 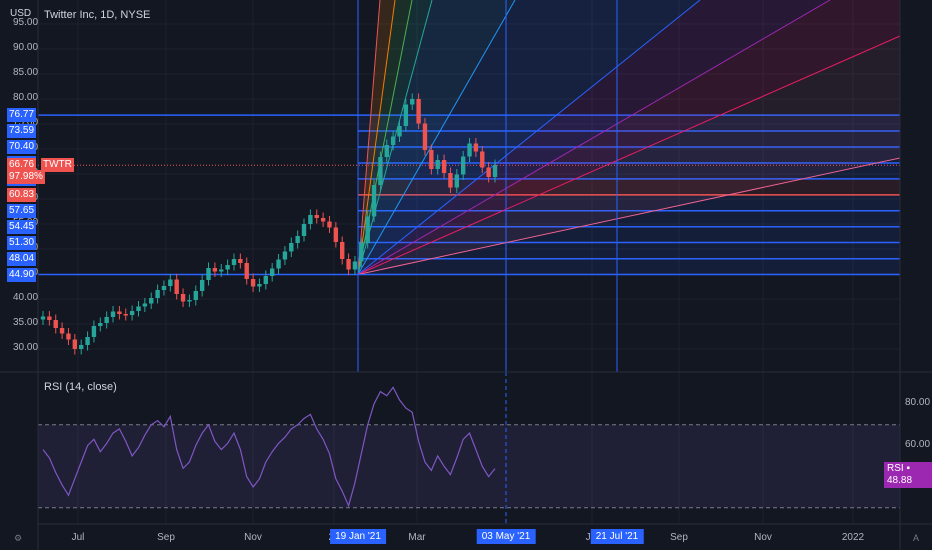 What do you see at coordinates (417, 537) in the screenshot?
I see `time-tick-label: Mar` at bounding box center [417, 537].